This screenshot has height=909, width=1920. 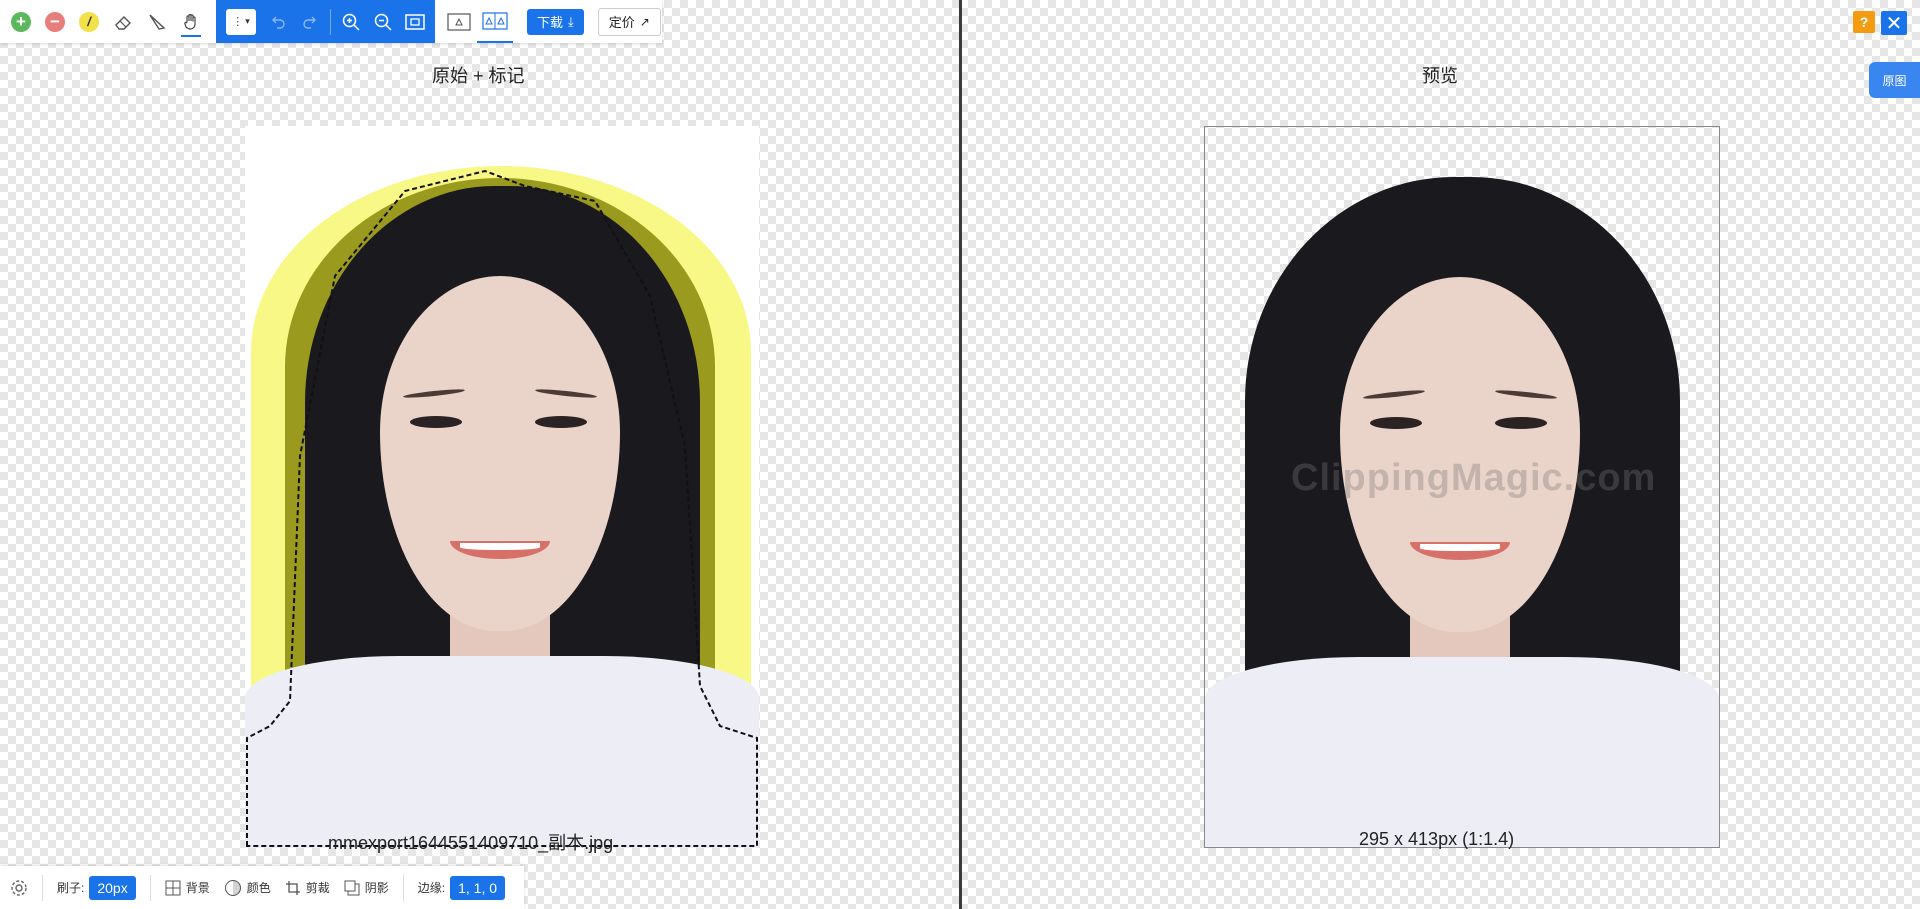 I want to click on shadow-button: 阴影, so click(x=366, y=887).